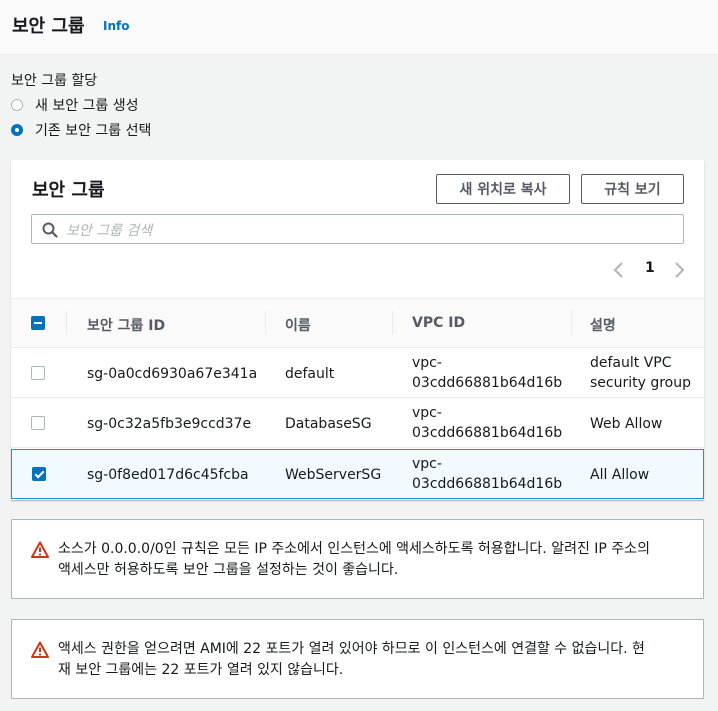 This screenshot has width=718, height=711. Describe the element at coordinates (626, 424) in the screenshot. I see `description-cell: Web Allow` at that location.